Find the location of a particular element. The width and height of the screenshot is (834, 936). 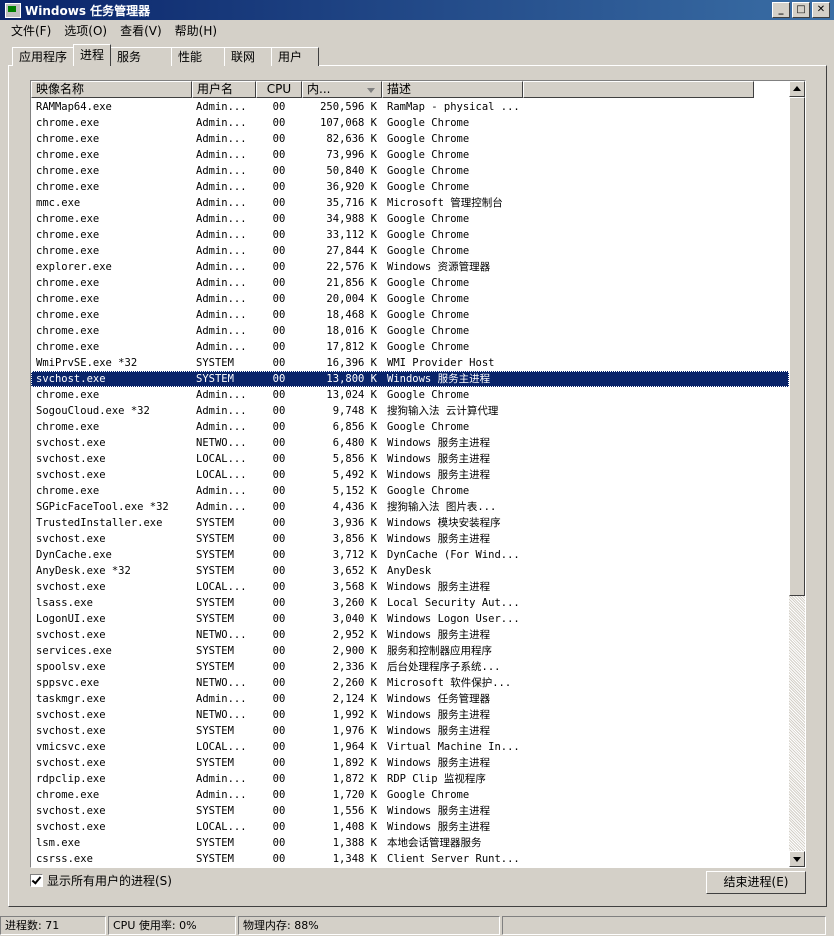

process-row: services.exe SYSTEM 00 2,900 K 服务和控制器应用程序 is located at coordinates (410, 651).